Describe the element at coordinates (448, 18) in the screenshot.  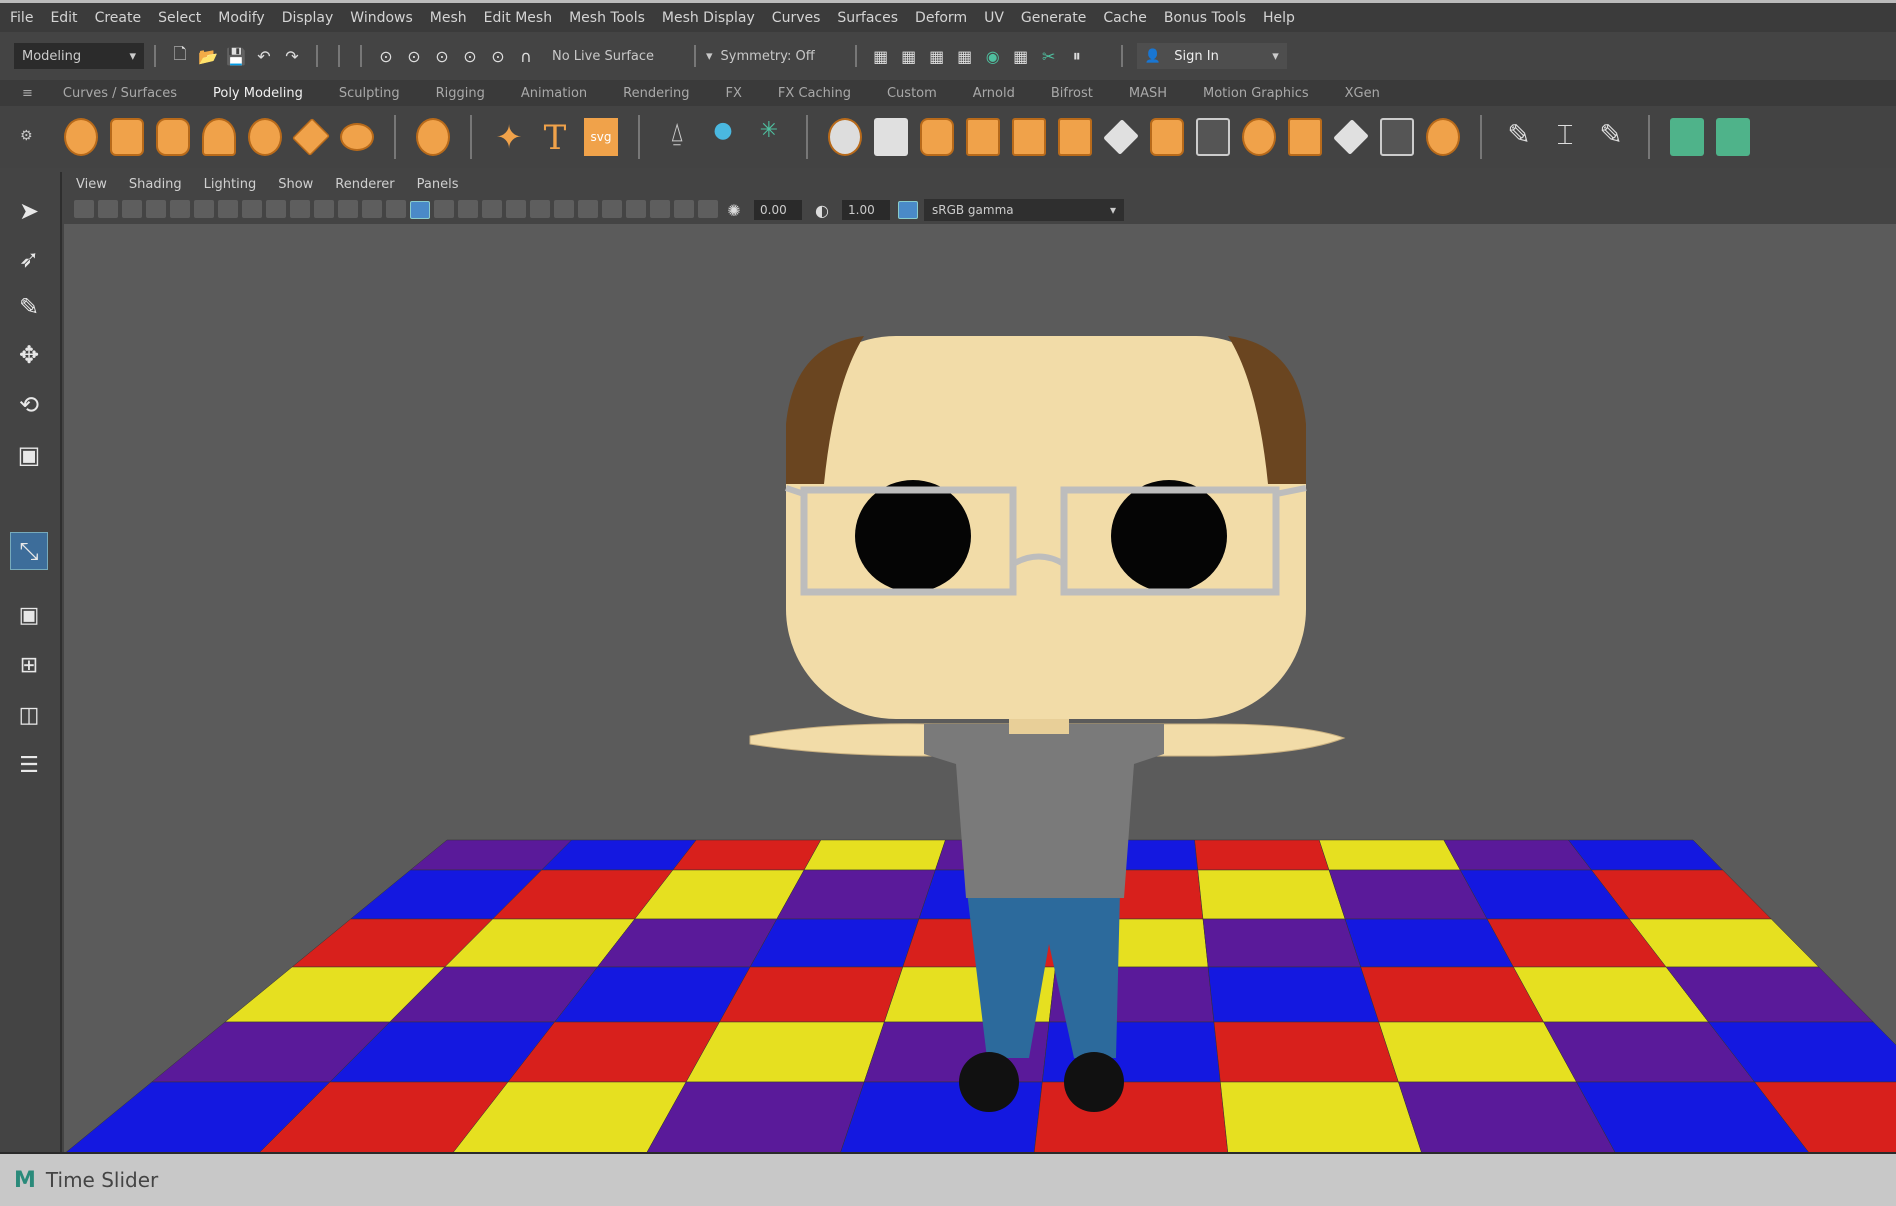
I see `menu-mesh: Mesh` at that location.